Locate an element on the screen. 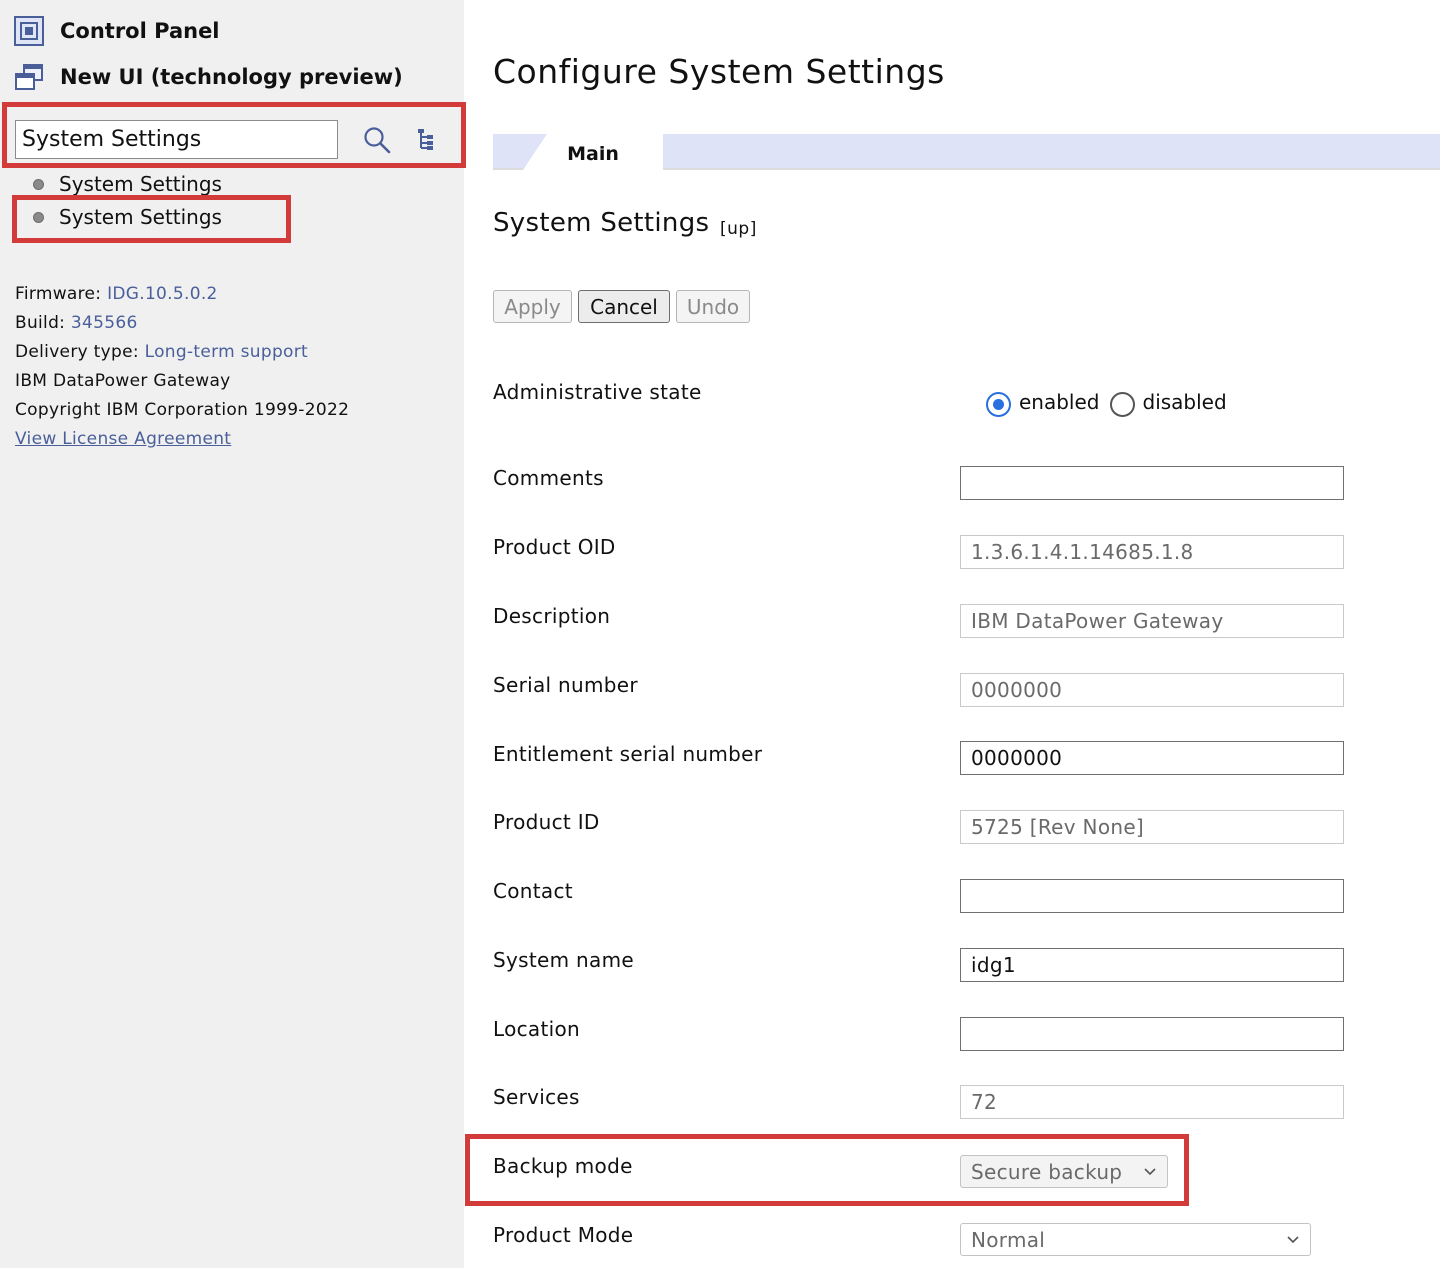 The height and width of the screenshot is (1268, 1440). up-link: [up] is located at coordinates (738, 229).